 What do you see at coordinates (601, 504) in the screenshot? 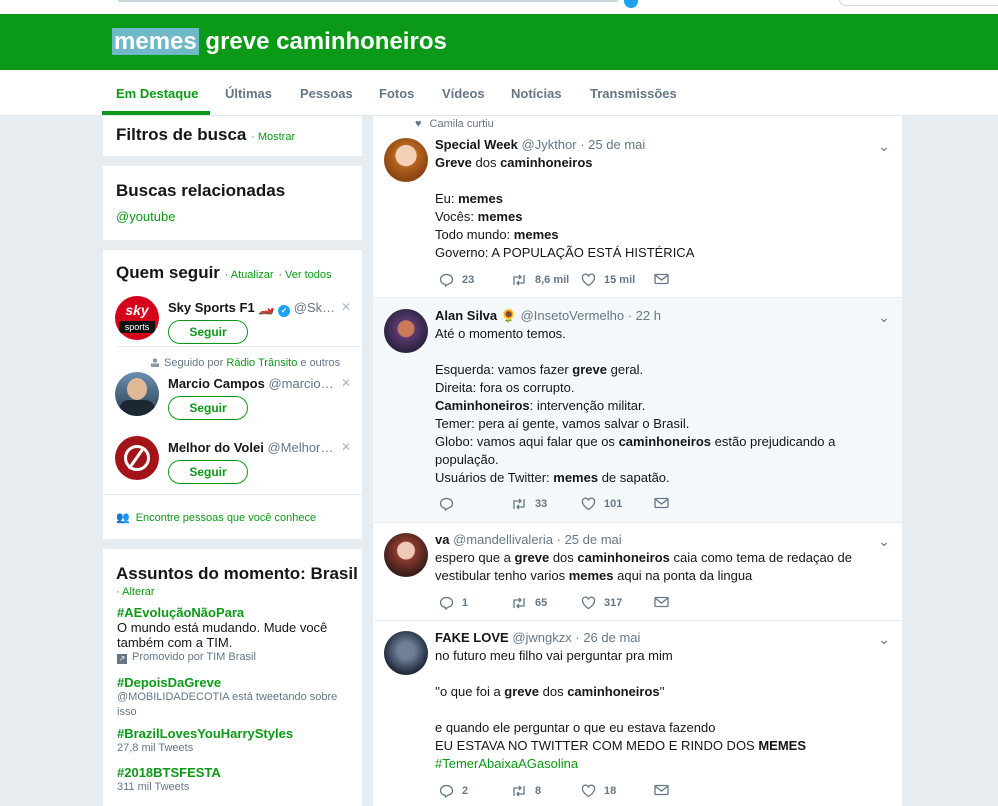
I see `like-button: 101` at bounding box center [601, 504].